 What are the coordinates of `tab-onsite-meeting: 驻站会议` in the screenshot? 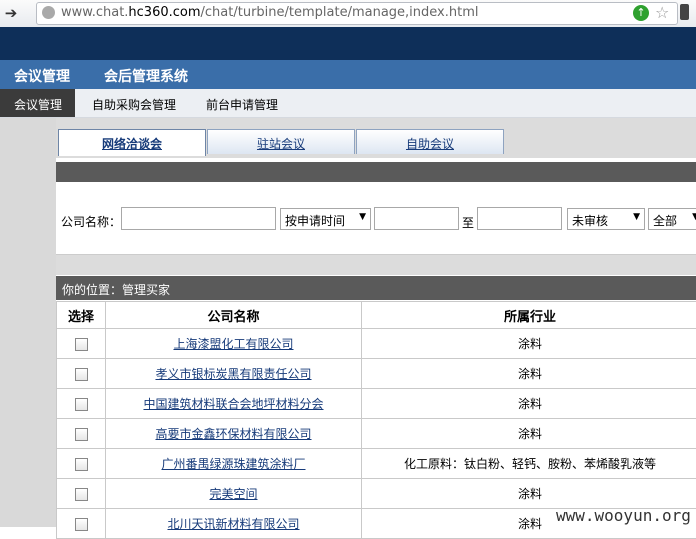 It's located at (281, 141).